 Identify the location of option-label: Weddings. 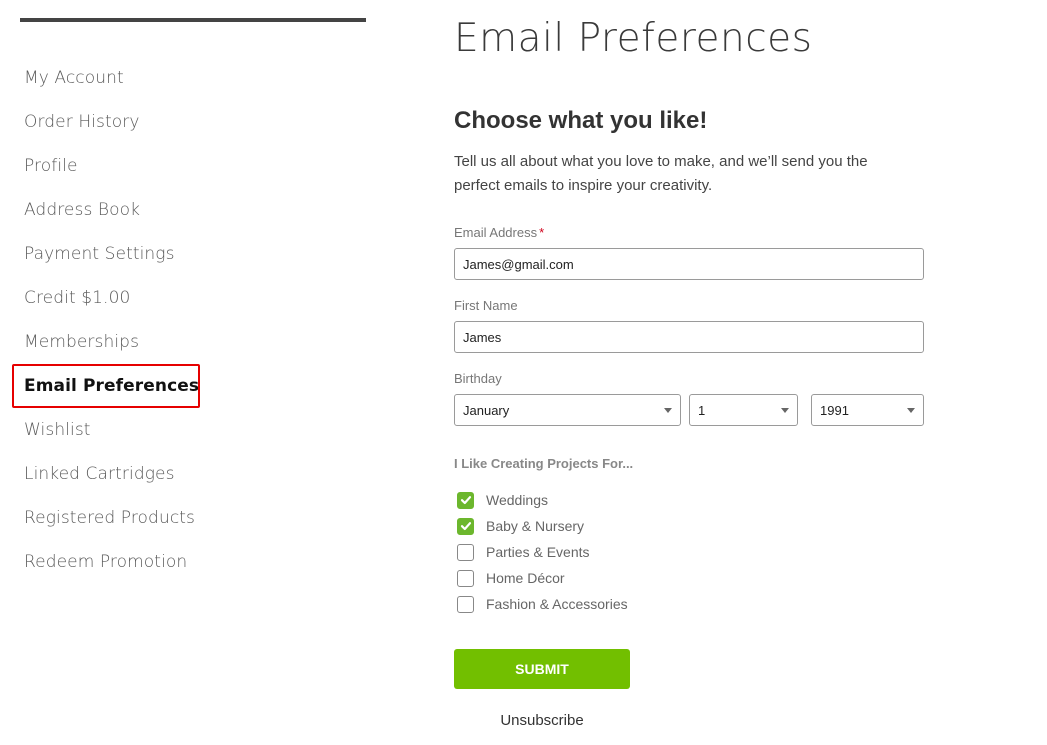
(517, 500).